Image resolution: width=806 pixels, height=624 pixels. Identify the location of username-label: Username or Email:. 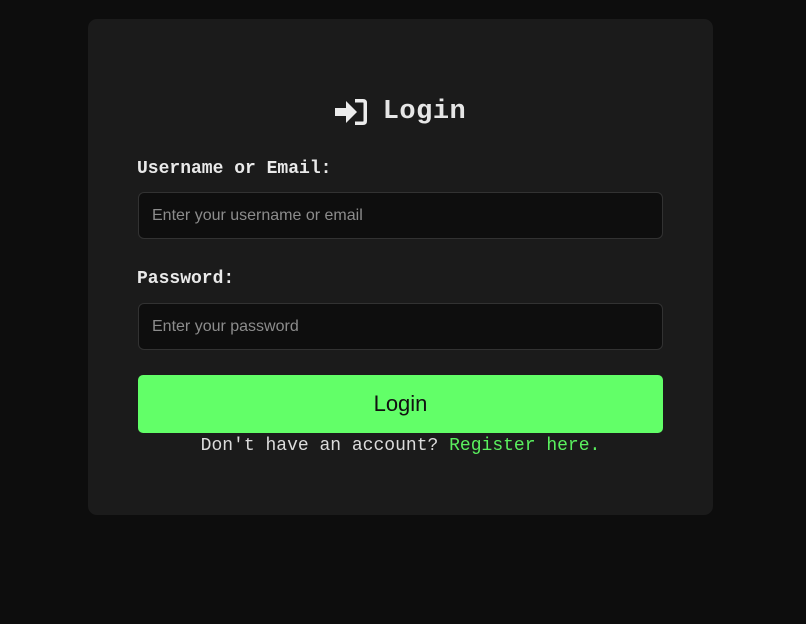
(234, 169).